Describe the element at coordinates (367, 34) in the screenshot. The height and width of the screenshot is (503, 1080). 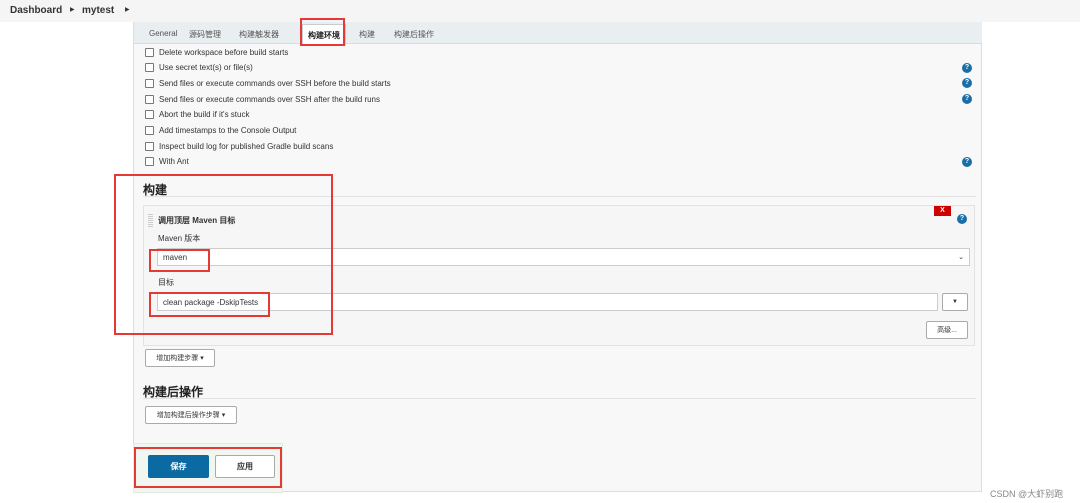
I see `tab-build: 构建` at that location.